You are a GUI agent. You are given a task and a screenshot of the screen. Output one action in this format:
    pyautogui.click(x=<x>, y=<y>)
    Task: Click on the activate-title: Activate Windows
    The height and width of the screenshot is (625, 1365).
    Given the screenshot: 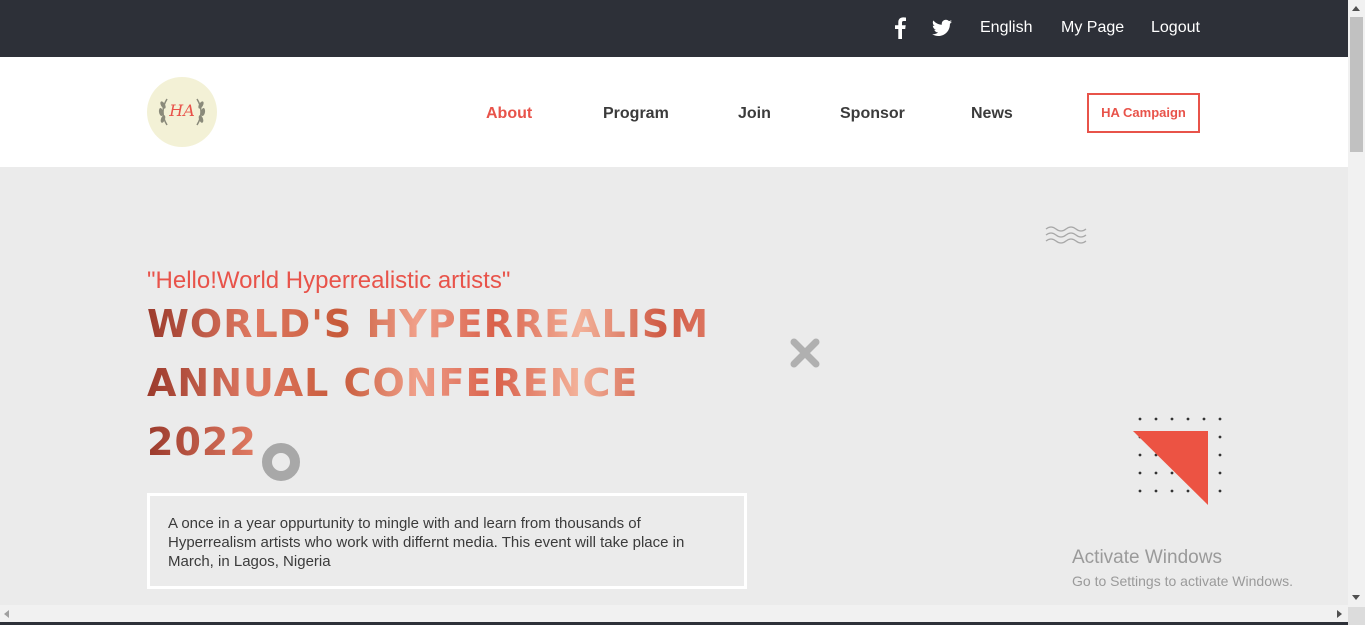 What is the action you would take?
    pyautogui.click(x=1147, y=557)
    